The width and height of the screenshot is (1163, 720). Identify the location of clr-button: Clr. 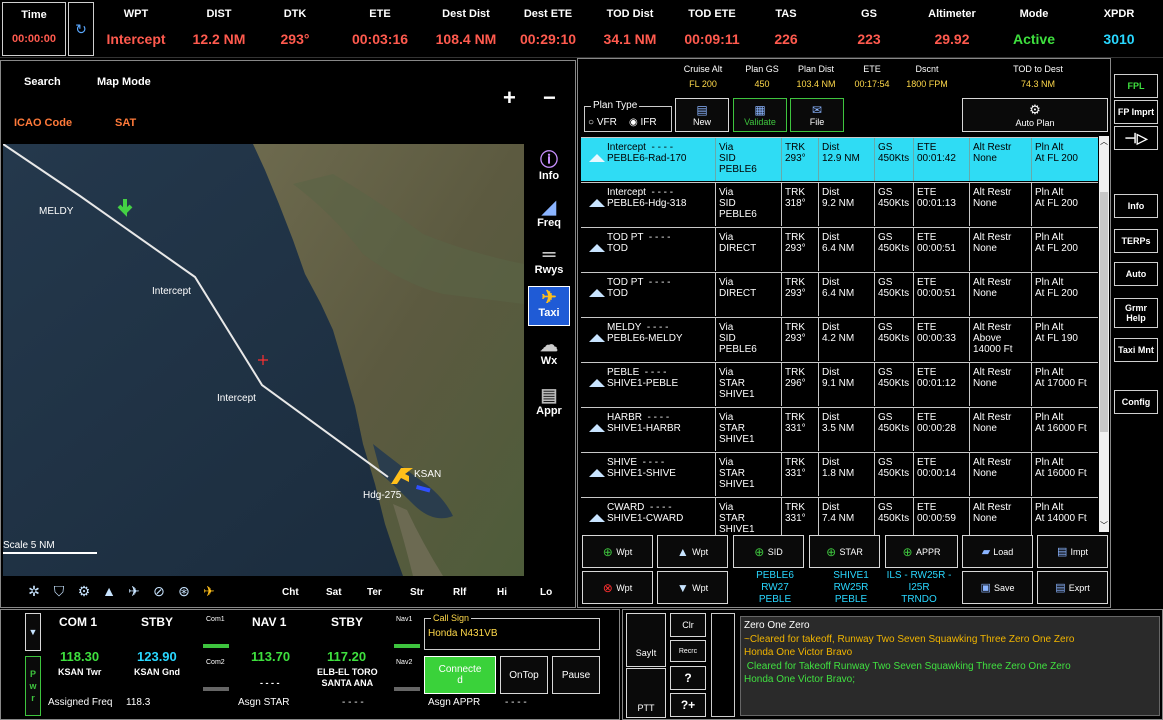
(688, 625).